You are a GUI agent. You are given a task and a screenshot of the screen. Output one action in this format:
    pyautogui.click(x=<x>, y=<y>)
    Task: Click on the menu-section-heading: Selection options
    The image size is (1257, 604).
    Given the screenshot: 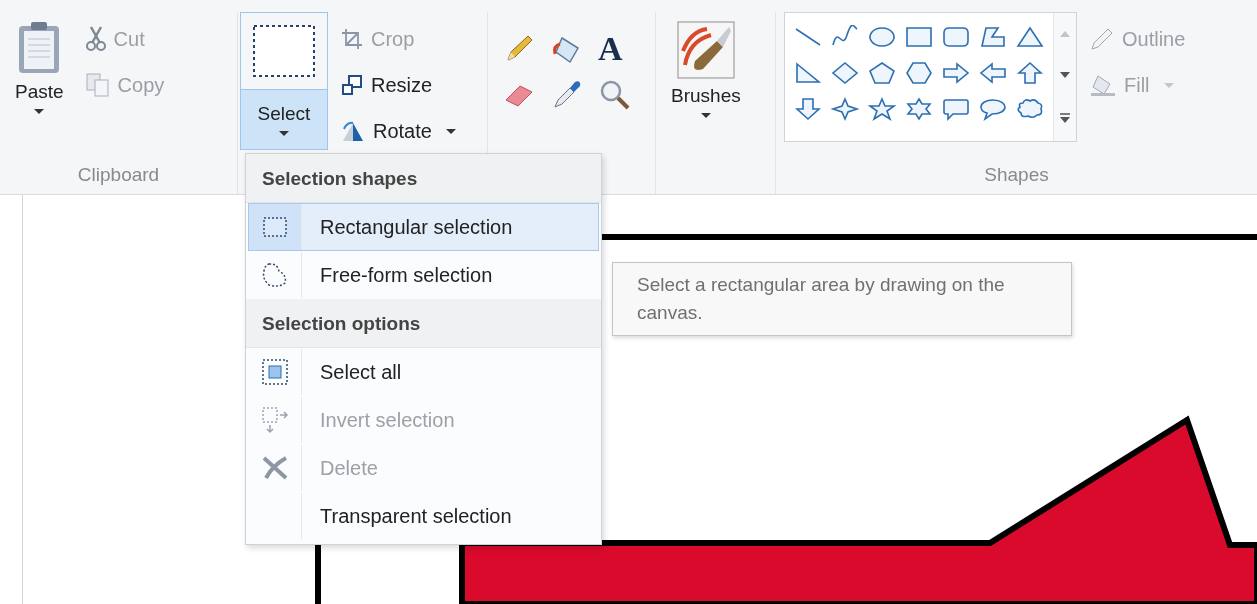 What is the action you would take?
    pyautogui.click(x=423, y=323)
    